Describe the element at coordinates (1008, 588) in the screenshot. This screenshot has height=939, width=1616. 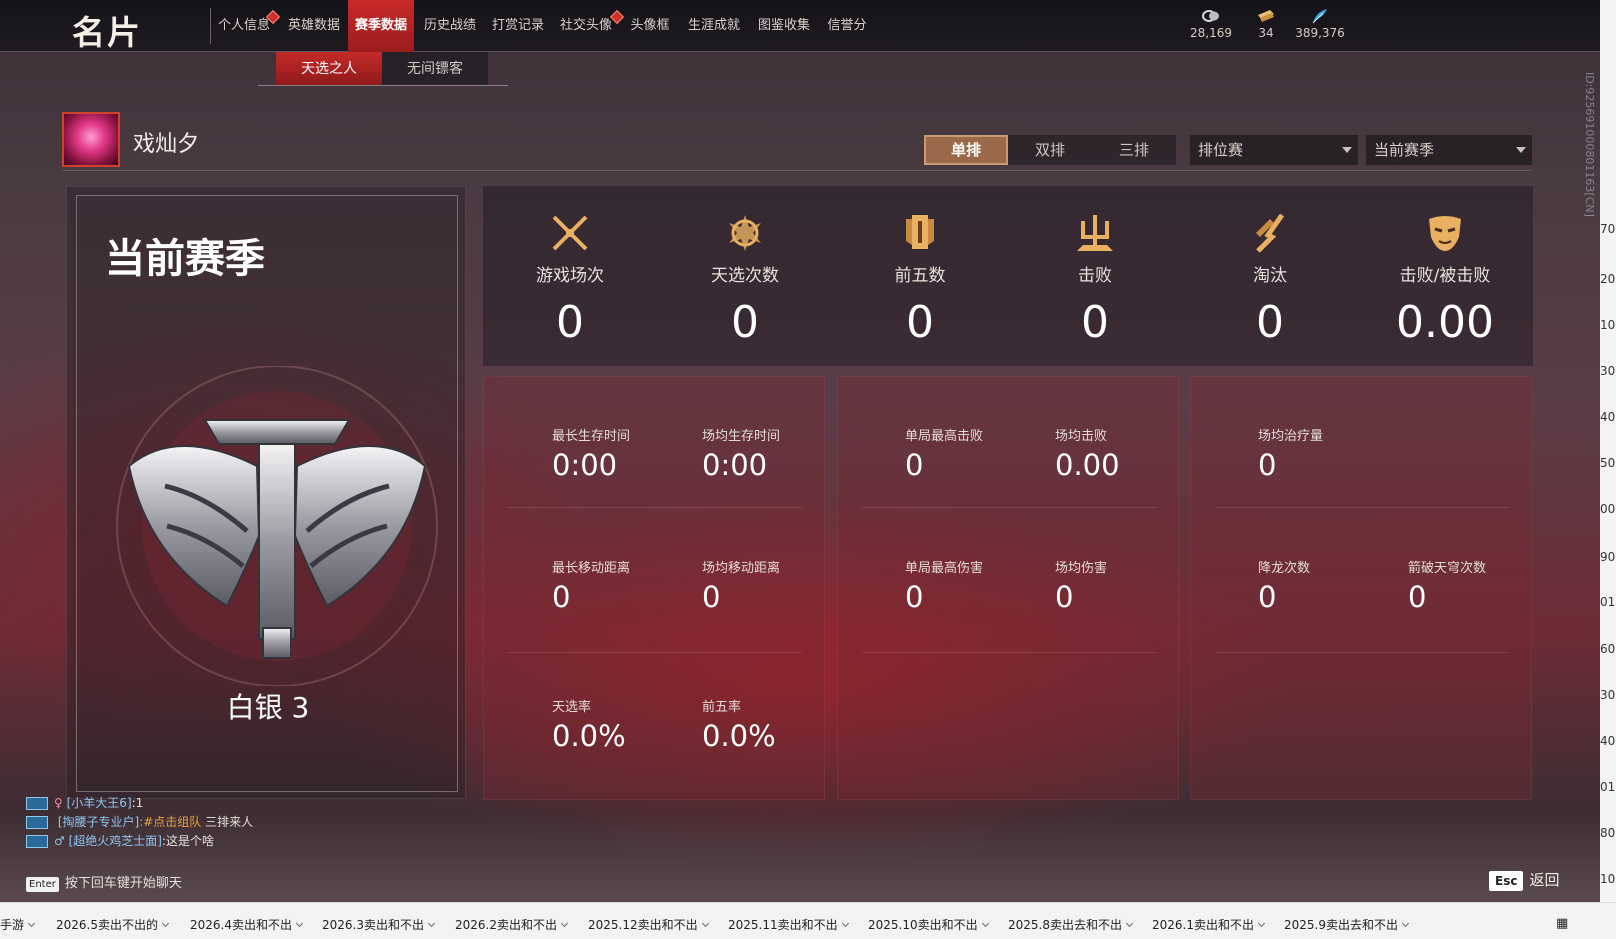
I see `combat-detail-panel: 单局最高击败 0 场均击败 0.00 单局最高伤害 0 场均伤害 0` at that location.